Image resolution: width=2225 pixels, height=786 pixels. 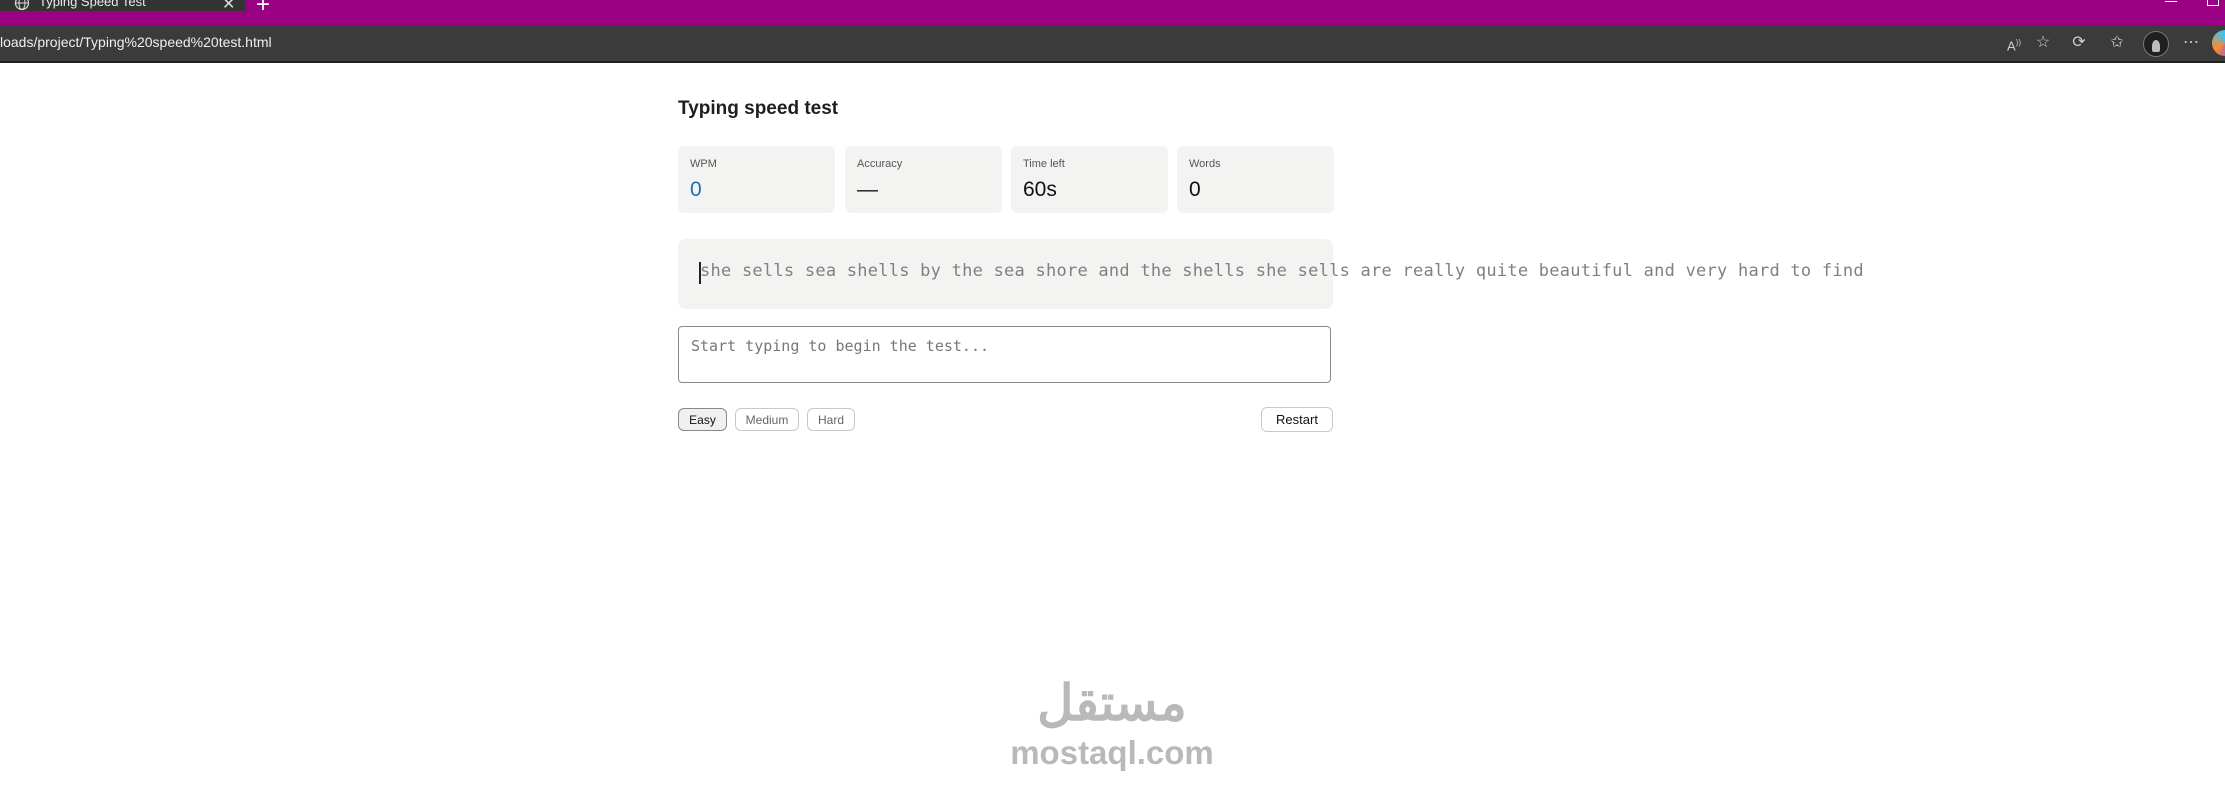 What do you see at coordinates (2156, 44) in the screenshot?
I see `profile-avatar` at bounding box center [2156, 44].